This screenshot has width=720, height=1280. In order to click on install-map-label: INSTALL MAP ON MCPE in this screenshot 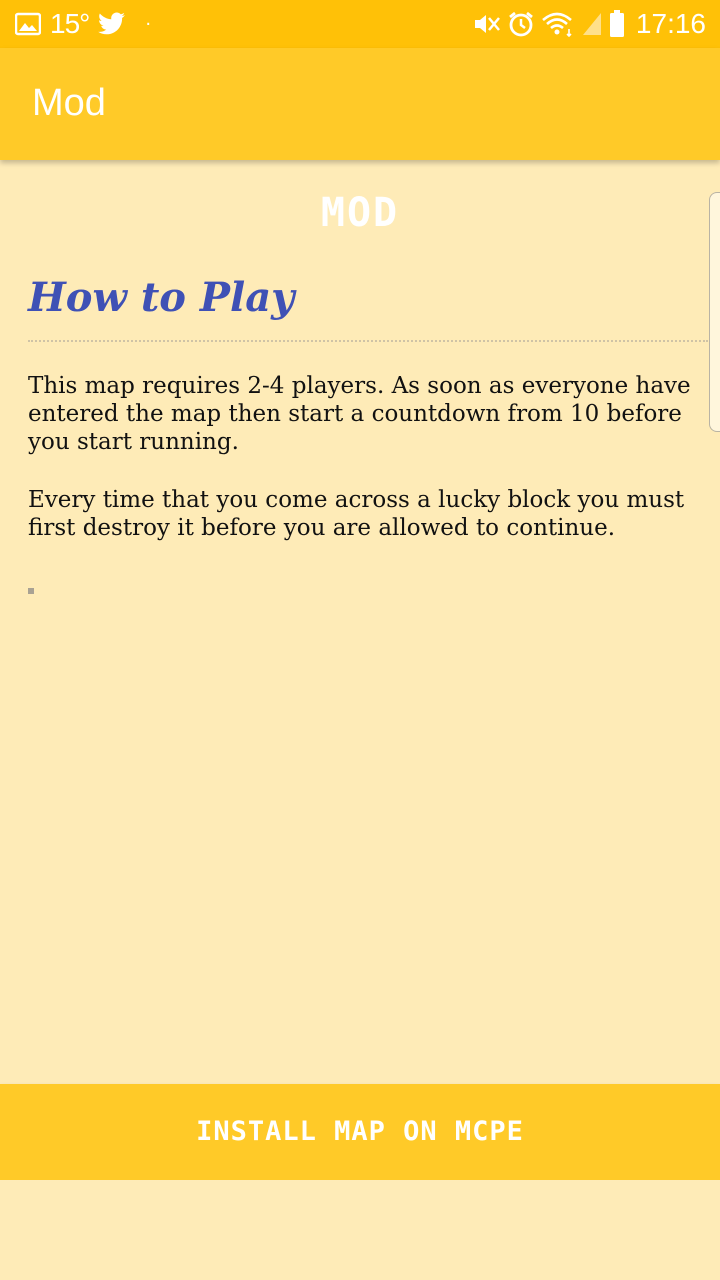, I will do `click(360, 1131)`.